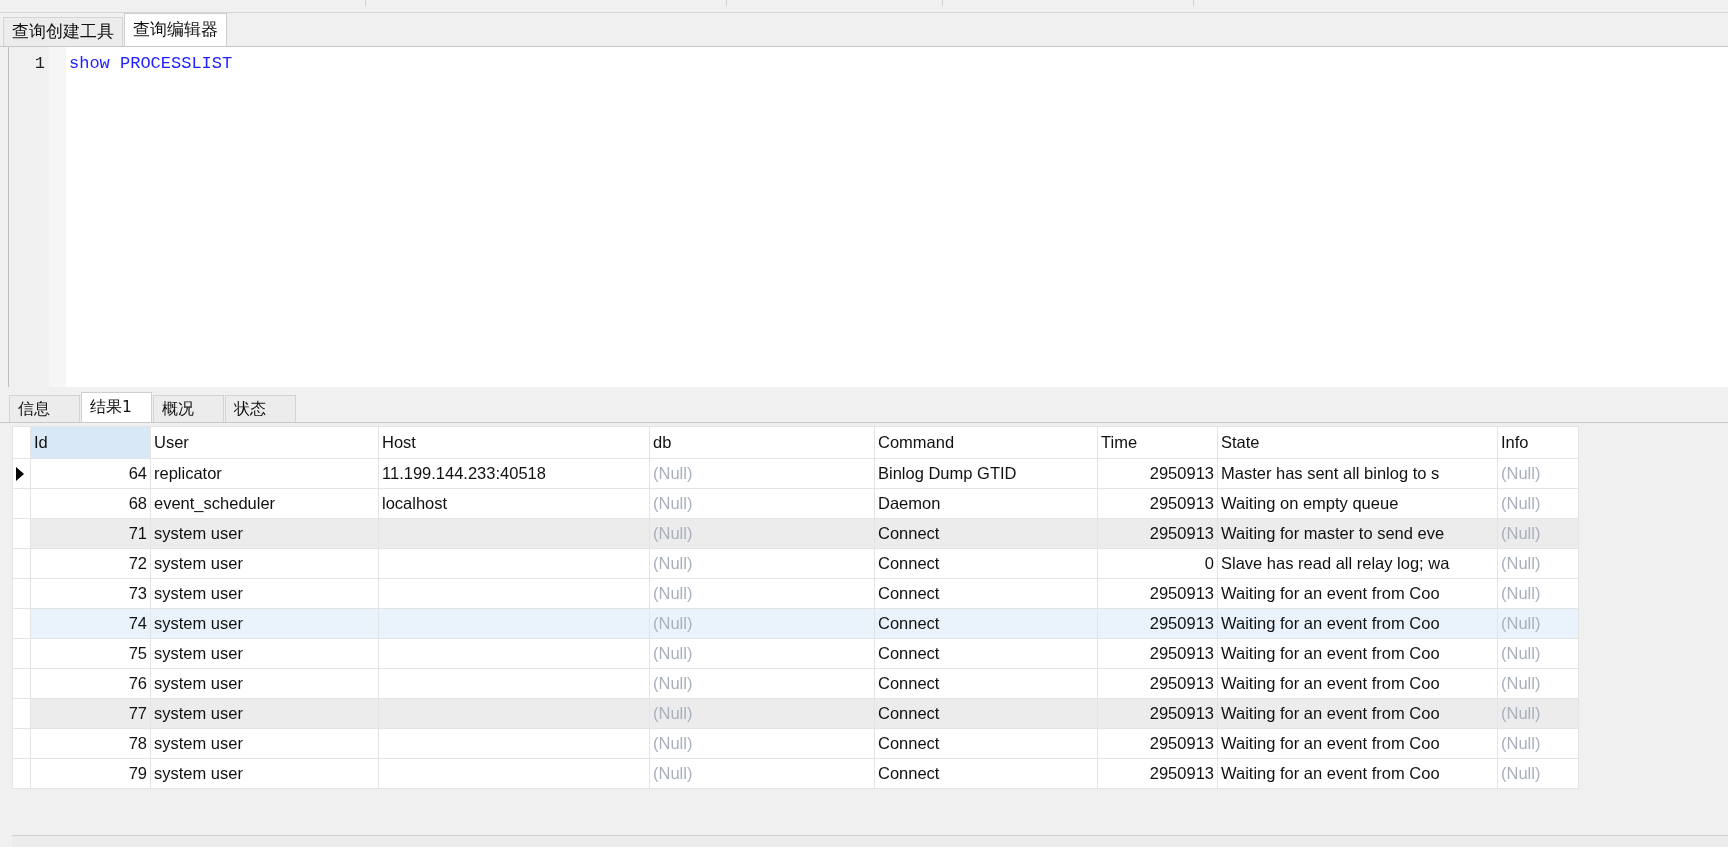 Image resolution: width=1728 pixels, height=847 pixels. Describe the element at coordinates (514, 503) in the screenshot. I see `table-cell: localhost` at that location.